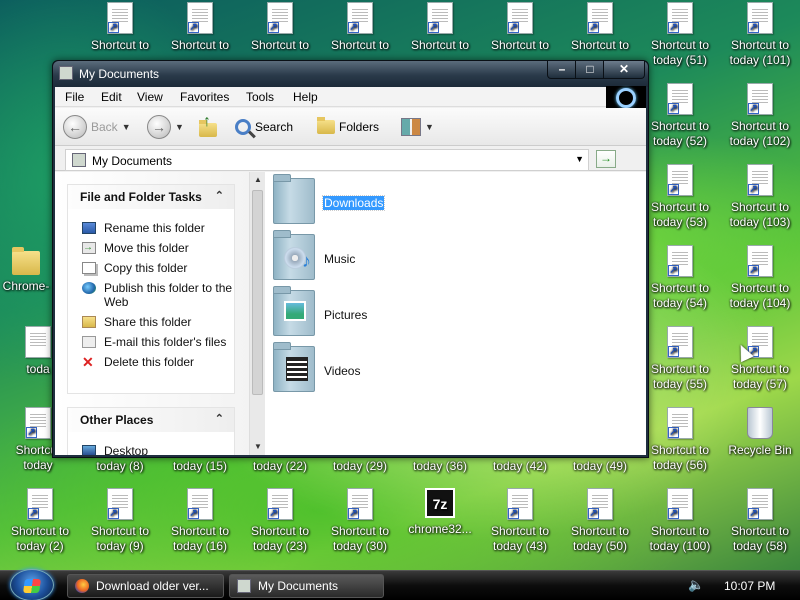 This screenshot has width=800, height=600. Describe the element at coordinates (590, 70) in the screenshot. I see `maximize-button: □` at that location.